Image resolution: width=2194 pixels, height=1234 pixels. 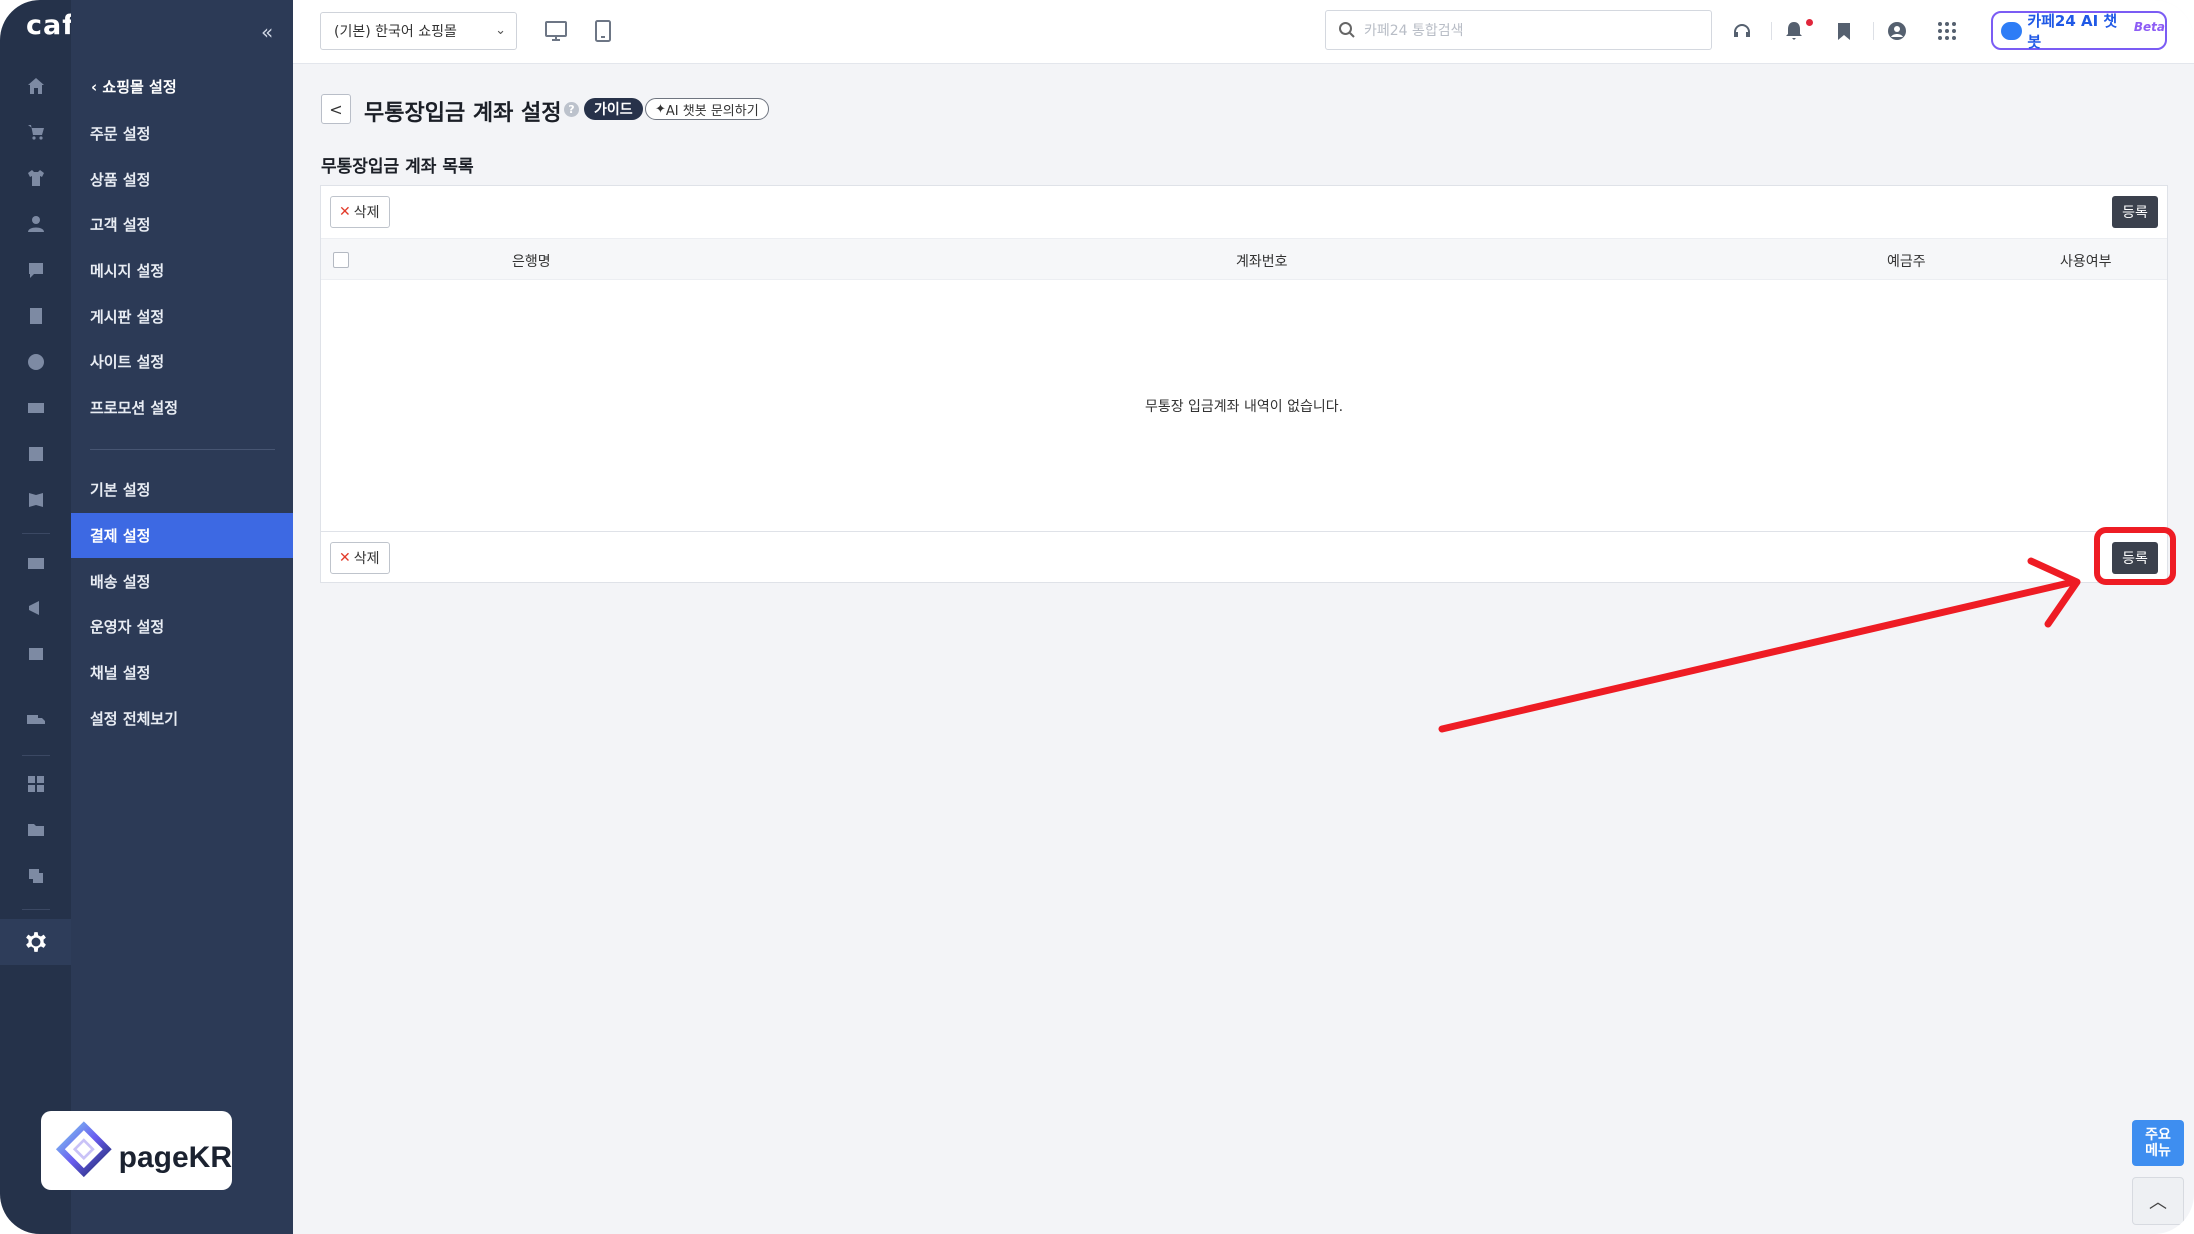 I want to click on sidebar-item-all-settings: 설정 전체보기, so click(x=182, y=718).